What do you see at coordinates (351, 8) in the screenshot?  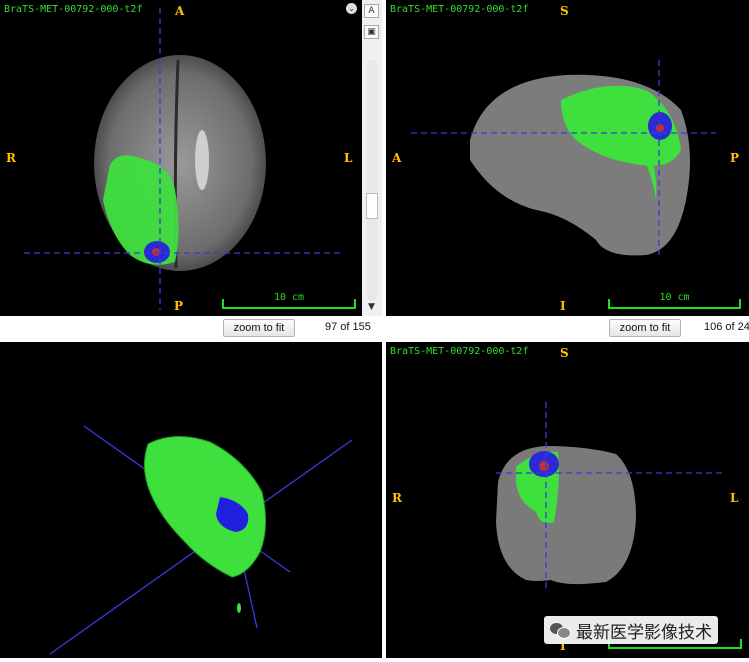 I see `menu-toggle-icon: ⌄` at bounding box center [351, 8].